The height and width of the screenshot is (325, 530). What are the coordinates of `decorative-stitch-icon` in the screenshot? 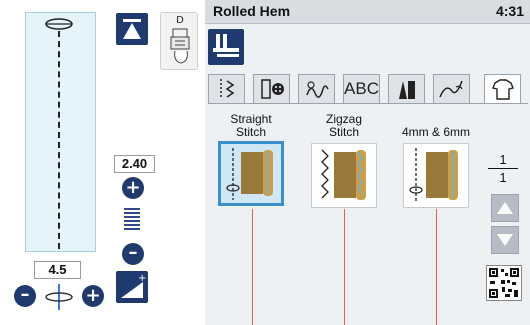 It's located at (317, 89).